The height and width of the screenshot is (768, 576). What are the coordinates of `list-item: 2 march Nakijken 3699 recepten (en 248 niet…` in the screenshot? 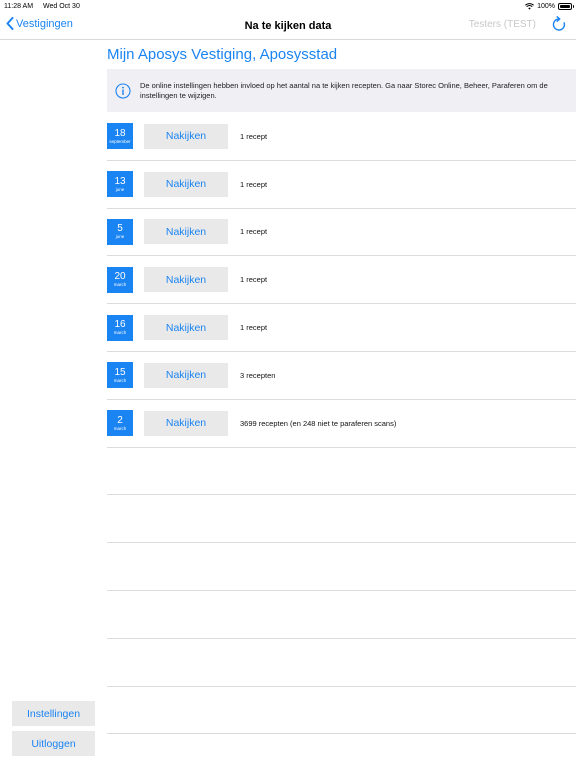 It's located at (341, 424).